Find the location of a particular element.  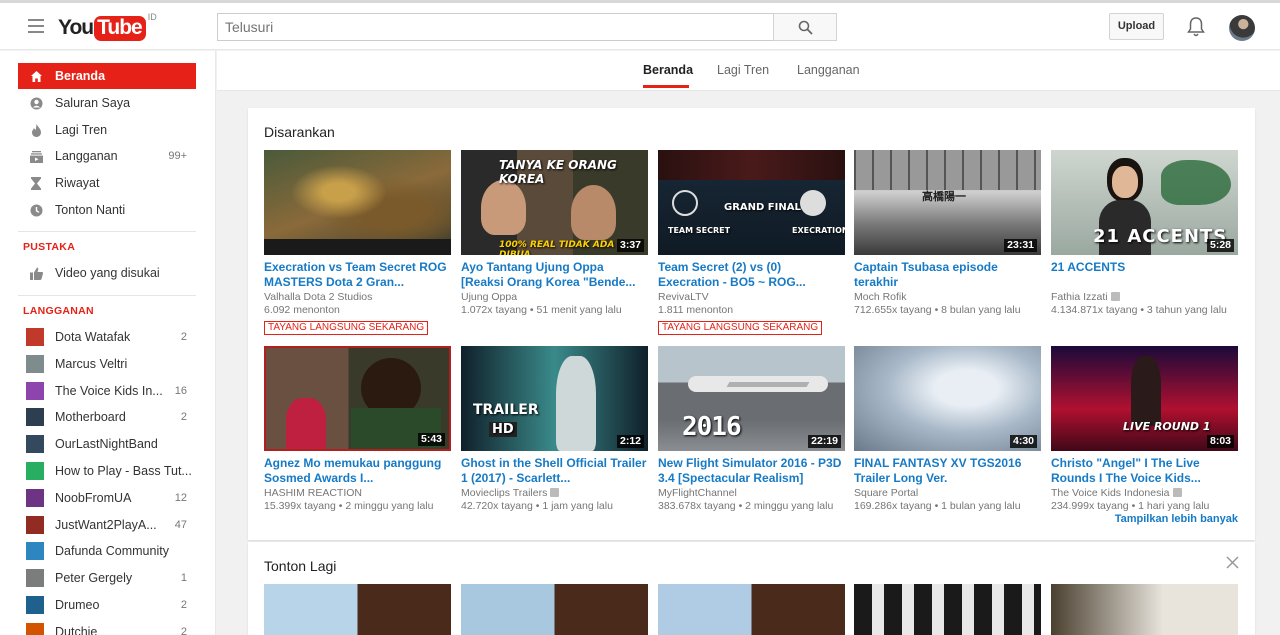

upload-button: Upload is located at coordinates (1136, 26).